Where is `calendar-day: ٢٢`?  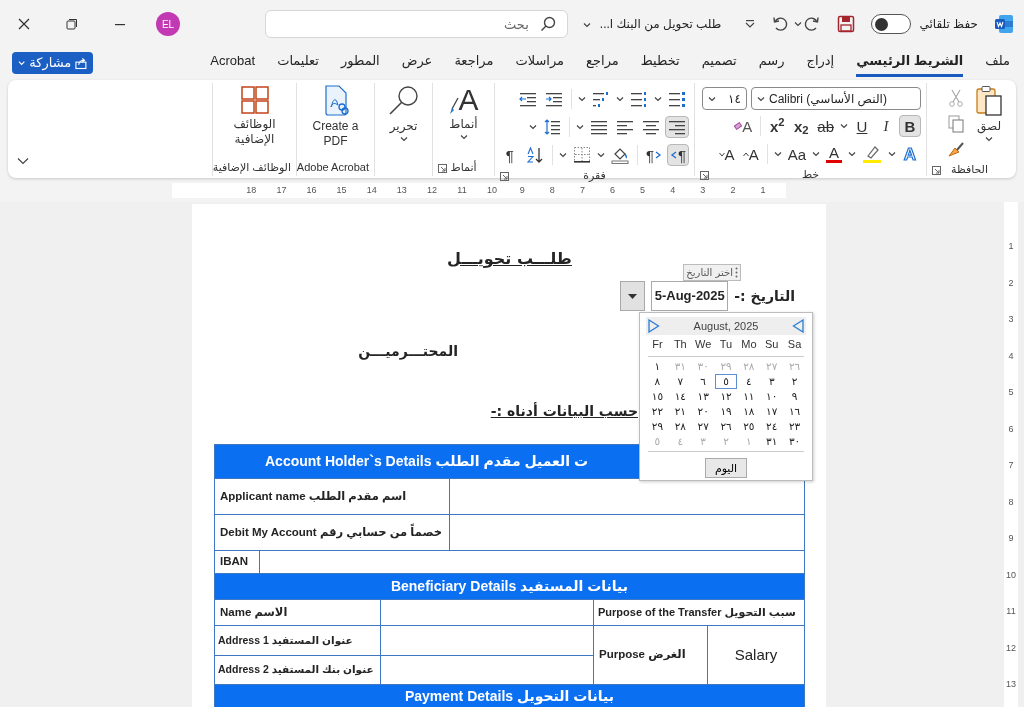 calendar-day: ٢٢ is located at coordinates (657, 411).